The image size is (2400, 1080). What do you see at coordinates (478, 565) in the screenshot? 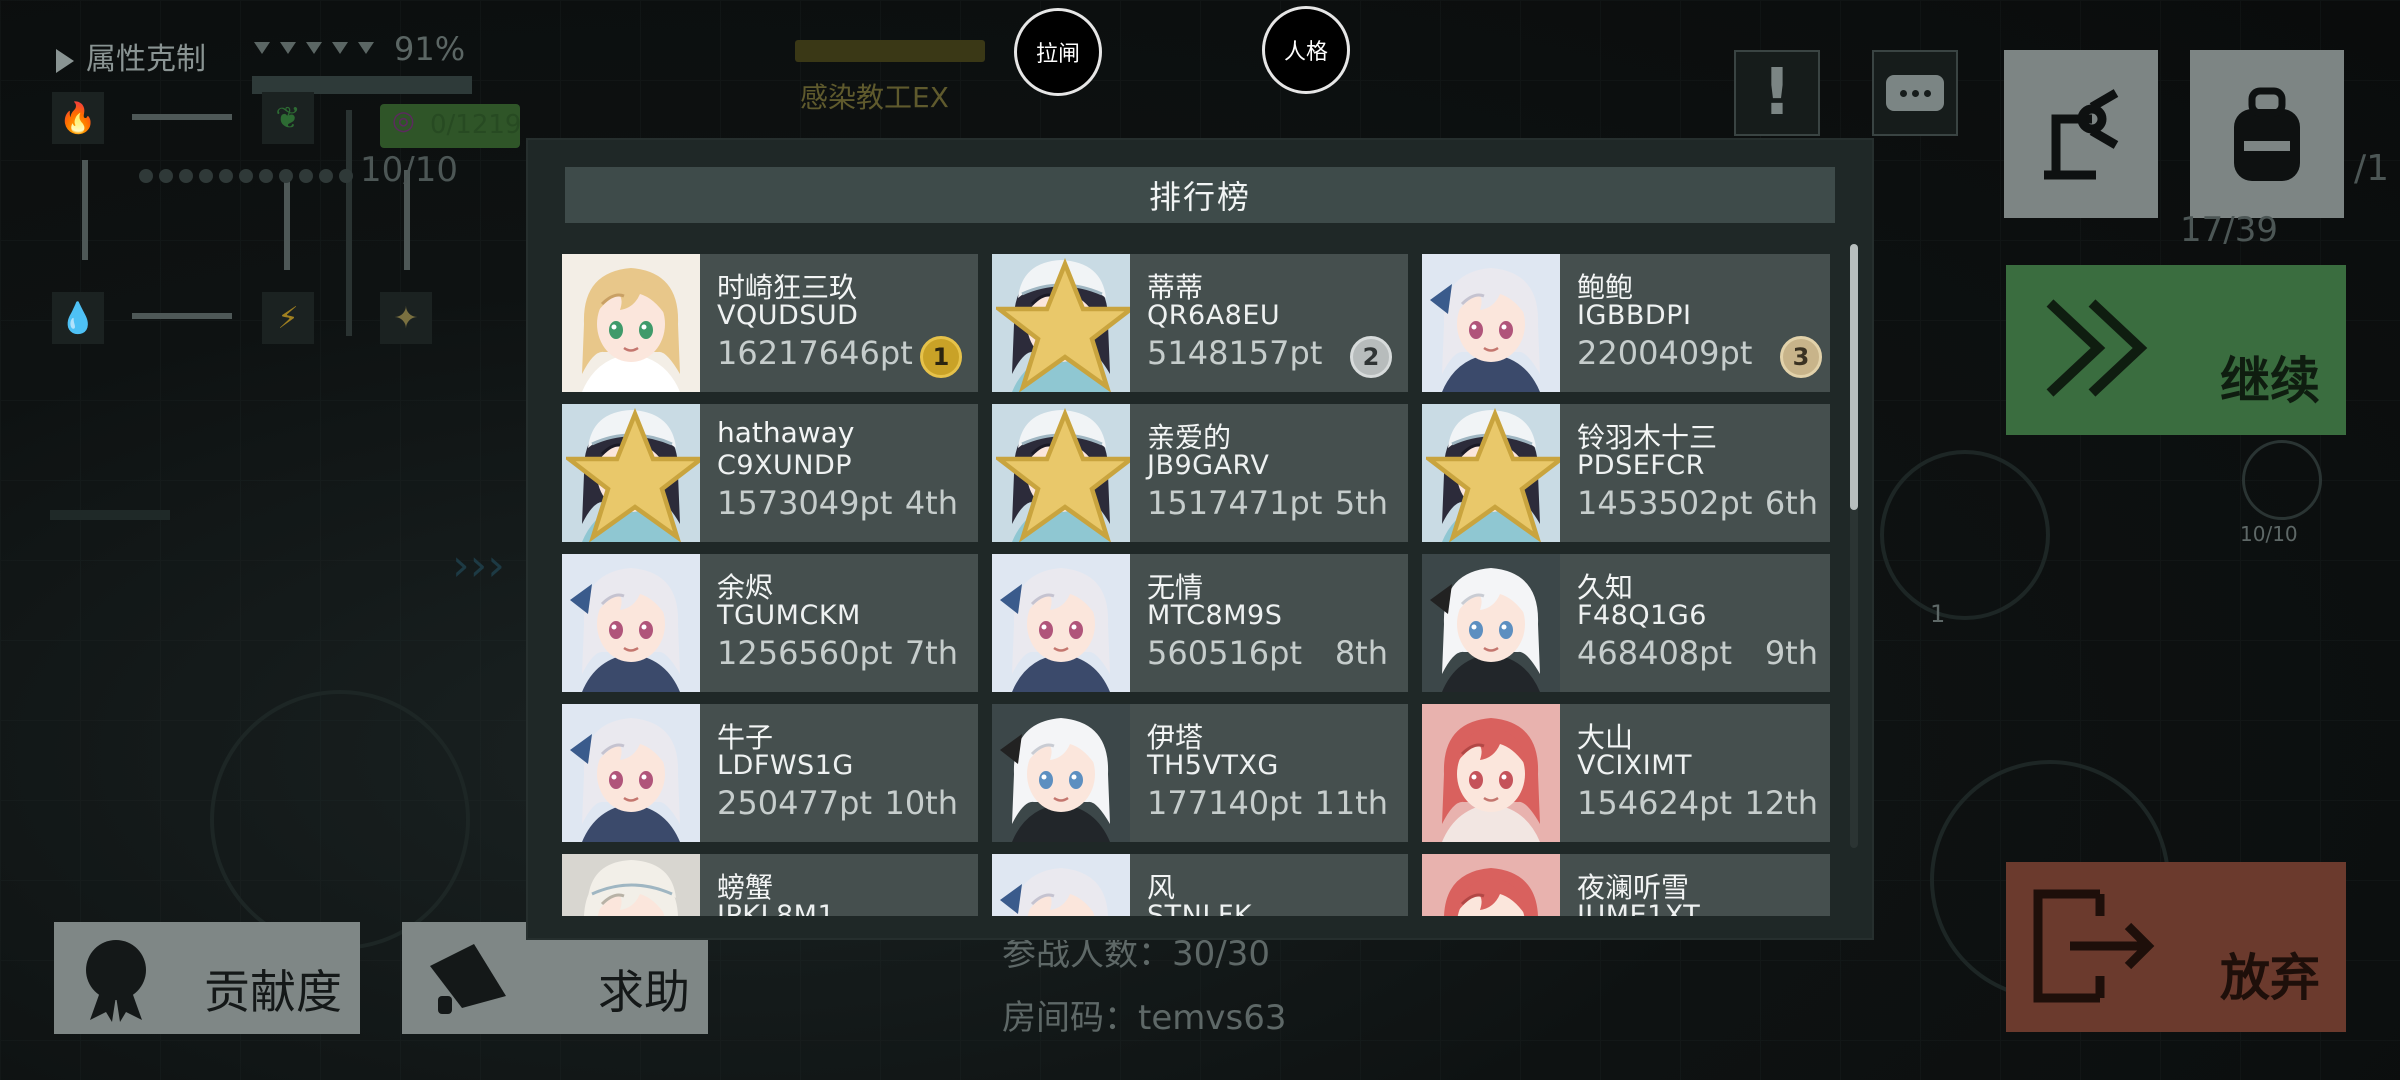
I see `forward-arrows-icon: ›››` at bounding box center [478, 565].